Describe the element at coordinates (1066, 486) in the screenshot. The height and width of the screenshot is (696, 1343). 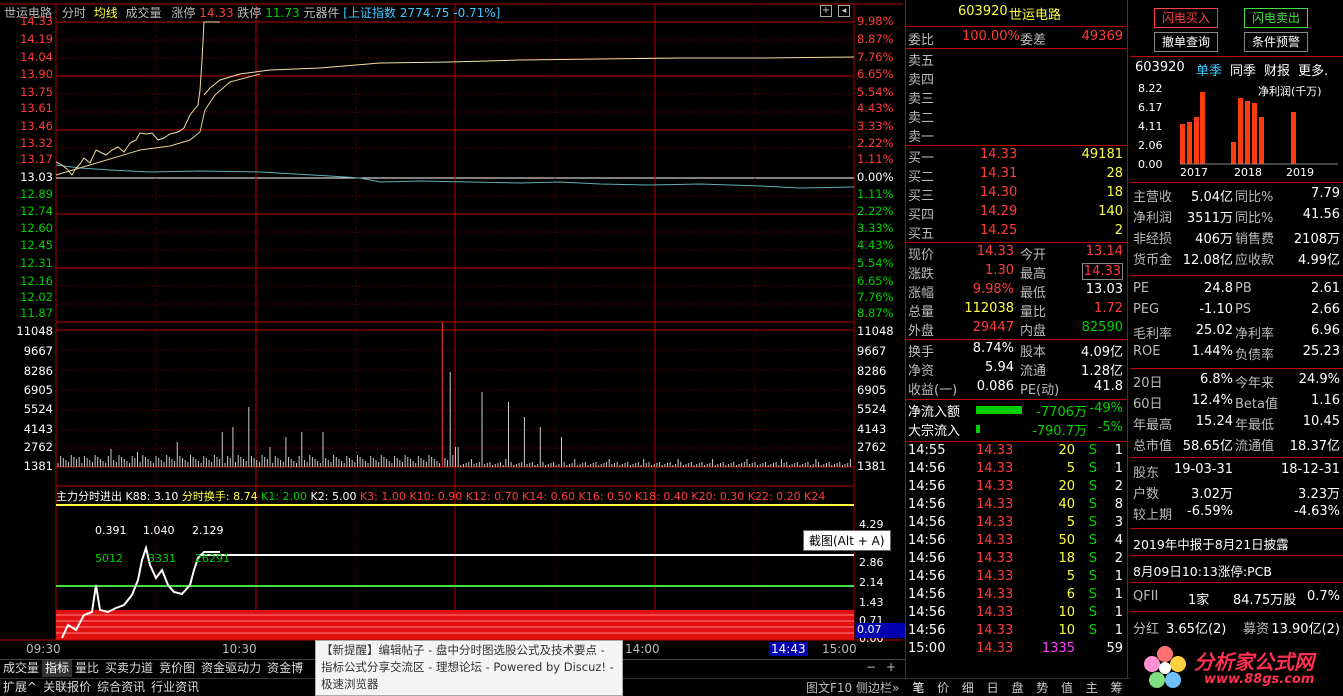
I see `tick-volume: 20` at that location.